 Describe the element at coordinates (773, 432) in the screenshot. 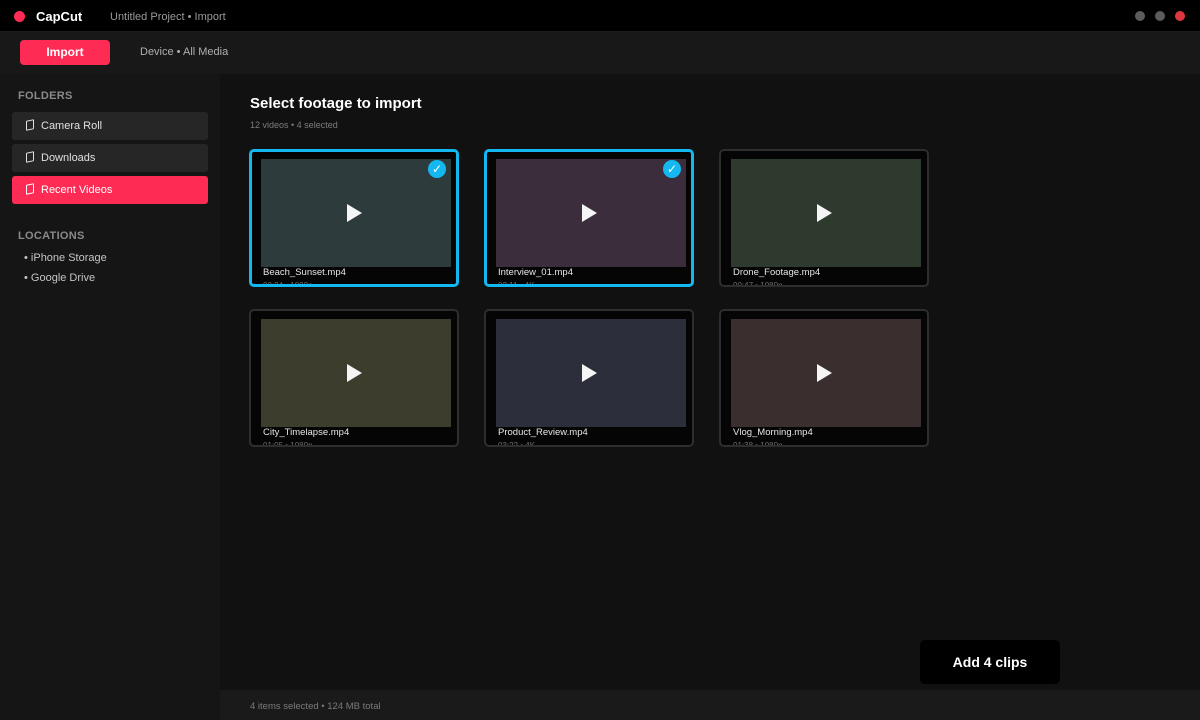

I see `video-filename: Vlog_Morning.mp4` at that location.